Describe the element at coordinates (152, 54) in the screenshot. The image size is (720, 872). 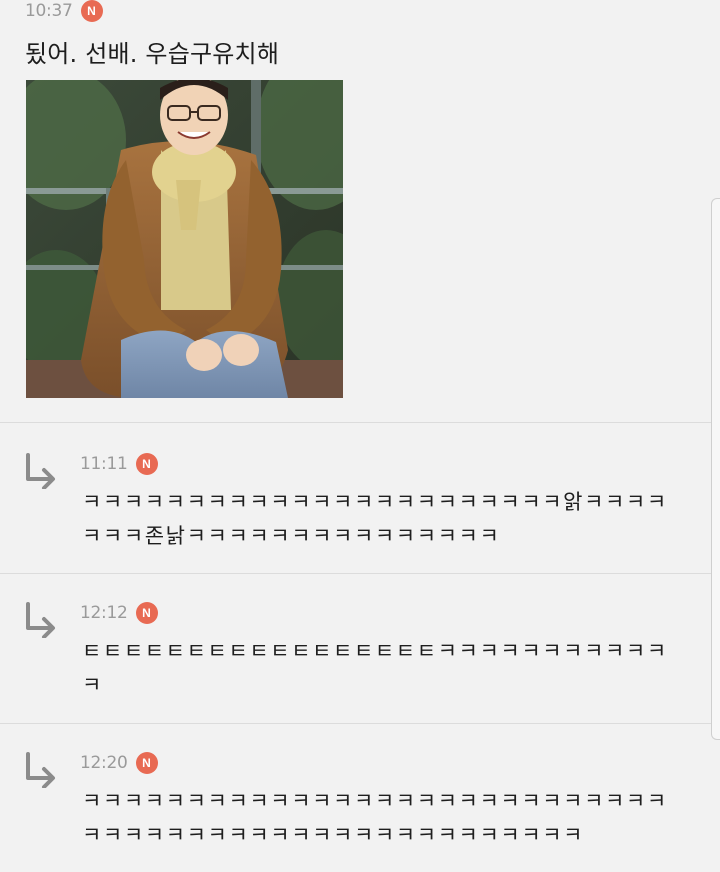
I see `post-text: 됬어. 선배. 우습구유치해` at that location.